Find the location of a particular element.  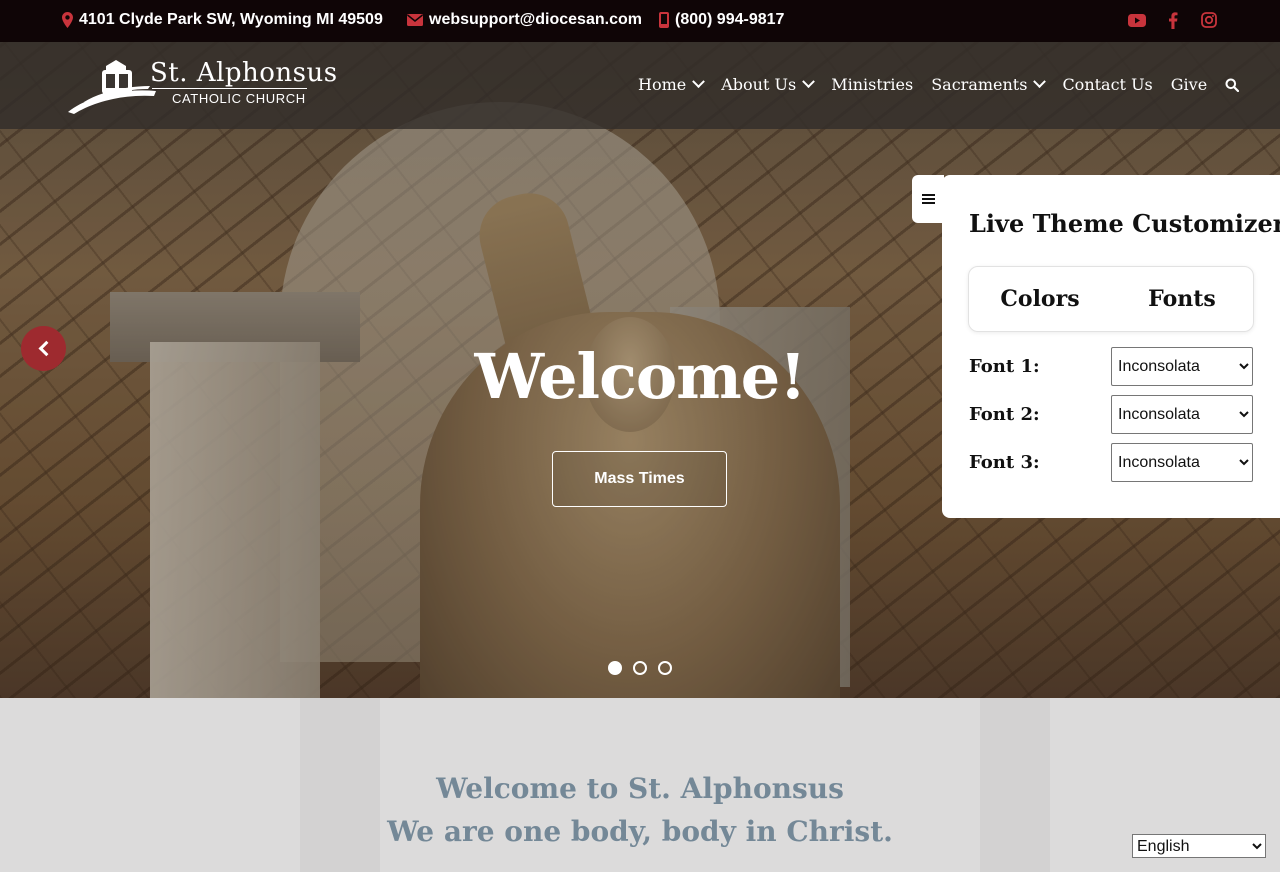

nav-item-ministries: Ministries is located at coordinates (872, 84).